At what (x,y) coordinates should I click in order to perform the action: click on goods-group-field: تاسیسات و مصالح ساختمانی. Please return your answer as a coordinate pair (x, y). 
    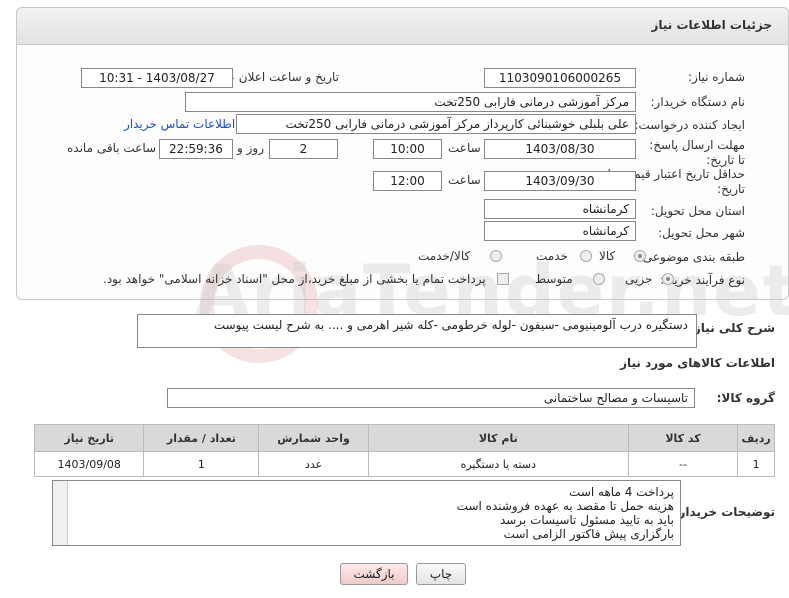
    Looking at the image, I should click on (431, 398).